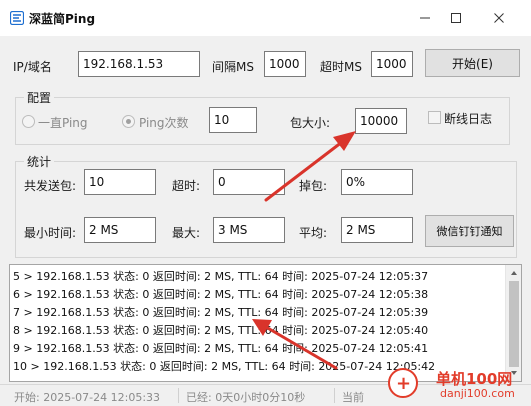  I want to click on max-time-label: 最大:, so click(186, 233).